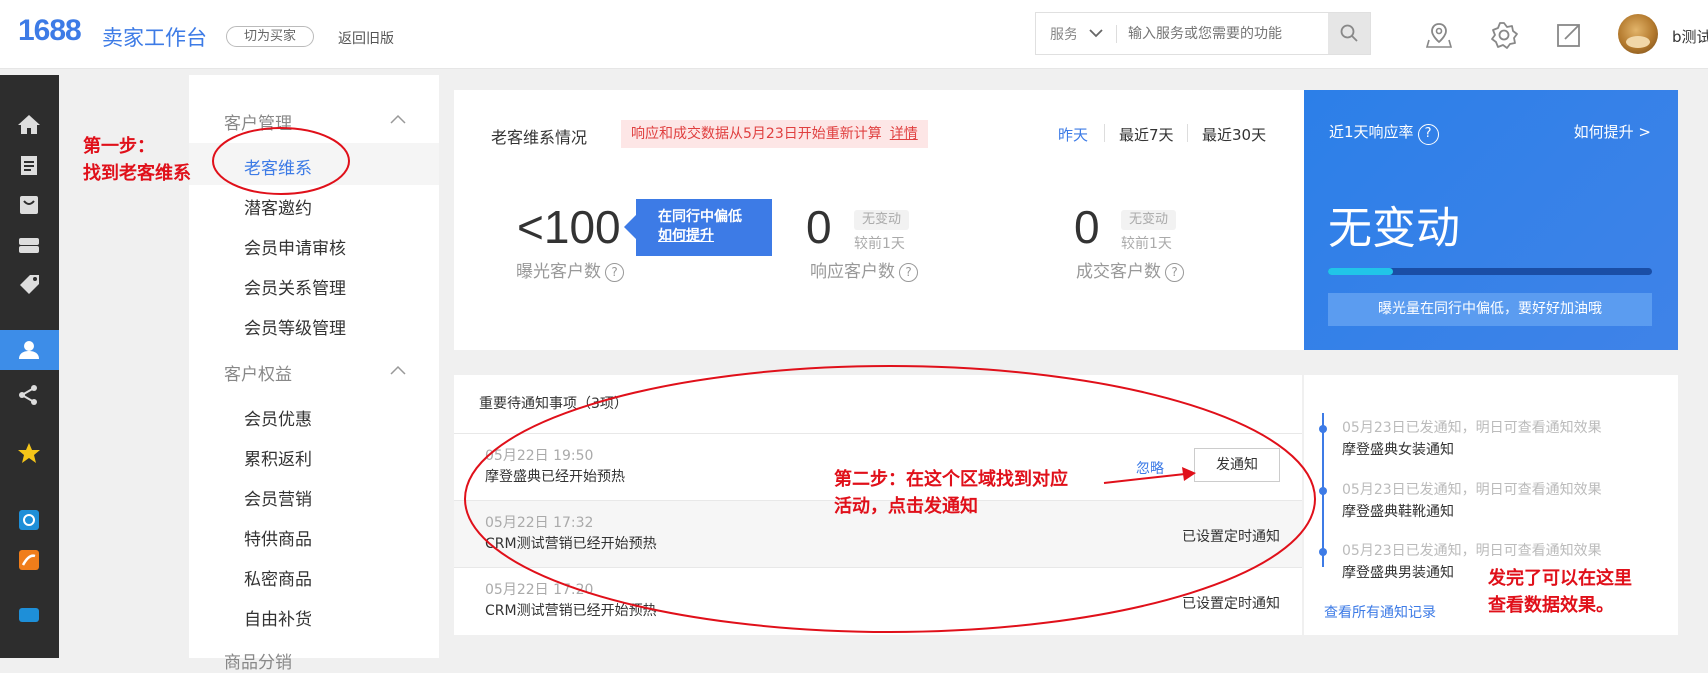 Image resolution: width=1708 pixels, height=673 pixels. Describe the element at coordinates (1150, 468) in the screenshot. I see `ignore-link: 忽略` at that location.